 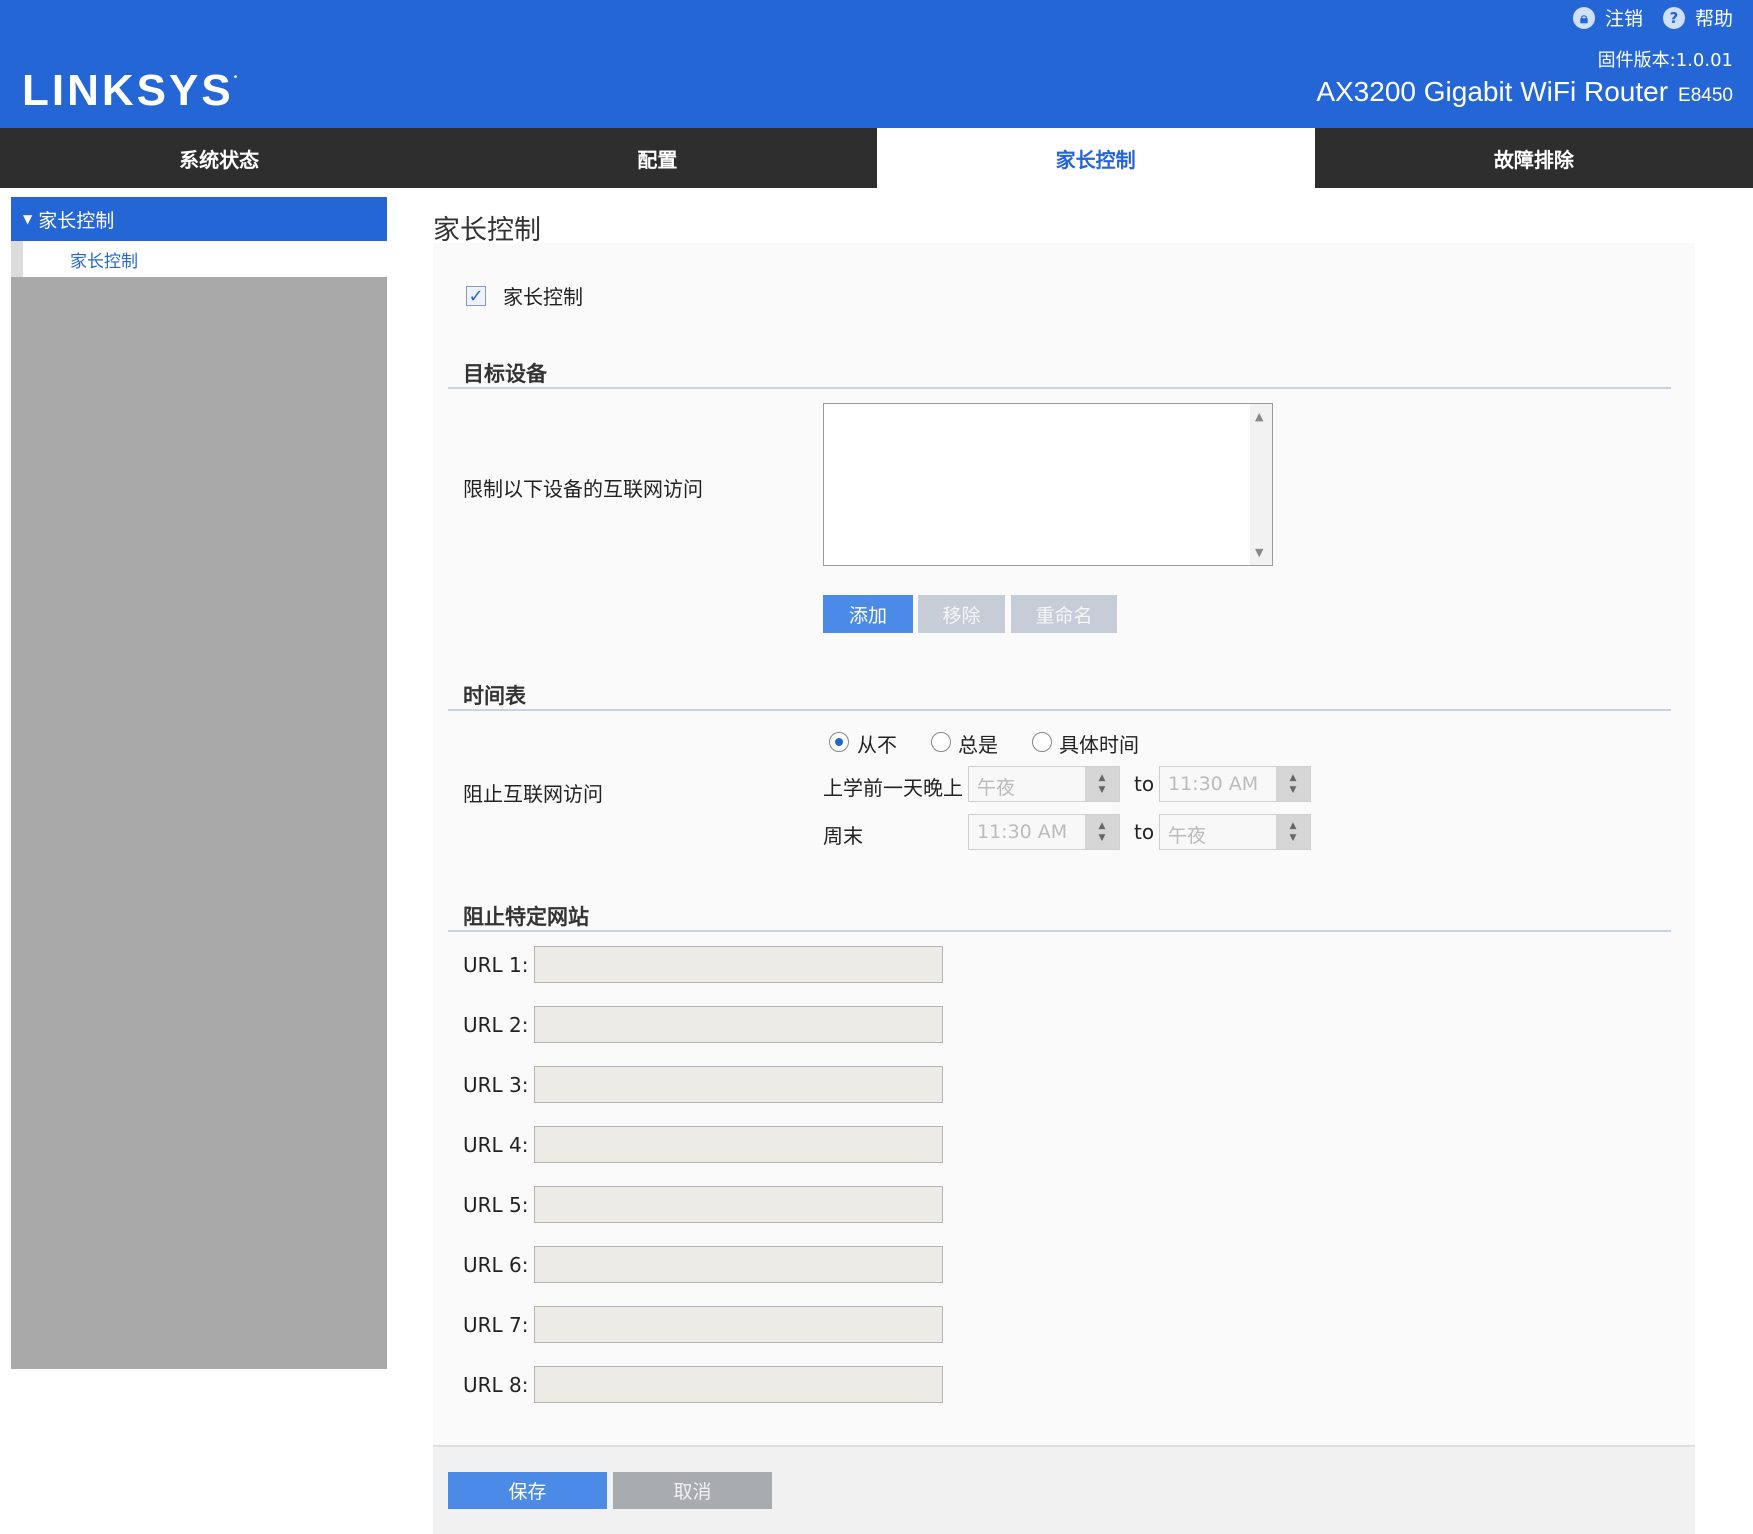 I want to click on radio-never, so click(x=839, y=742).